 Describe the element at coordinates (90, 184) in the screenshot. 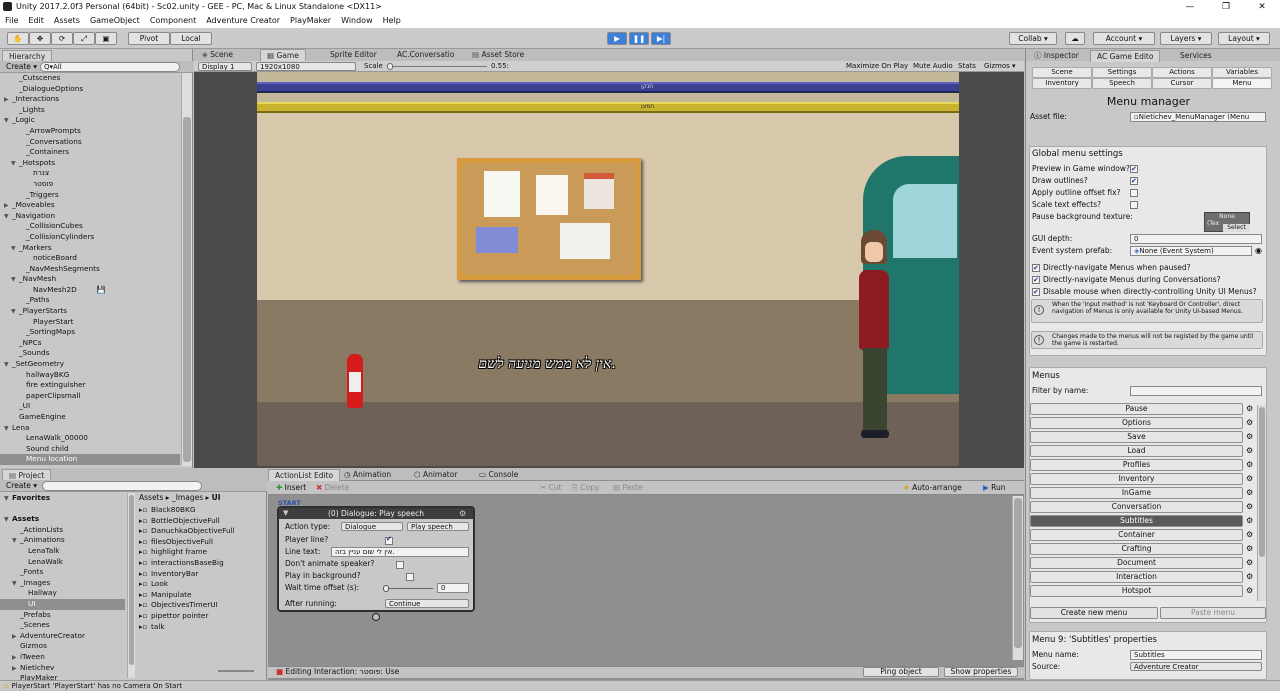

I see `hierarchy-item: פוסטר` at that location.